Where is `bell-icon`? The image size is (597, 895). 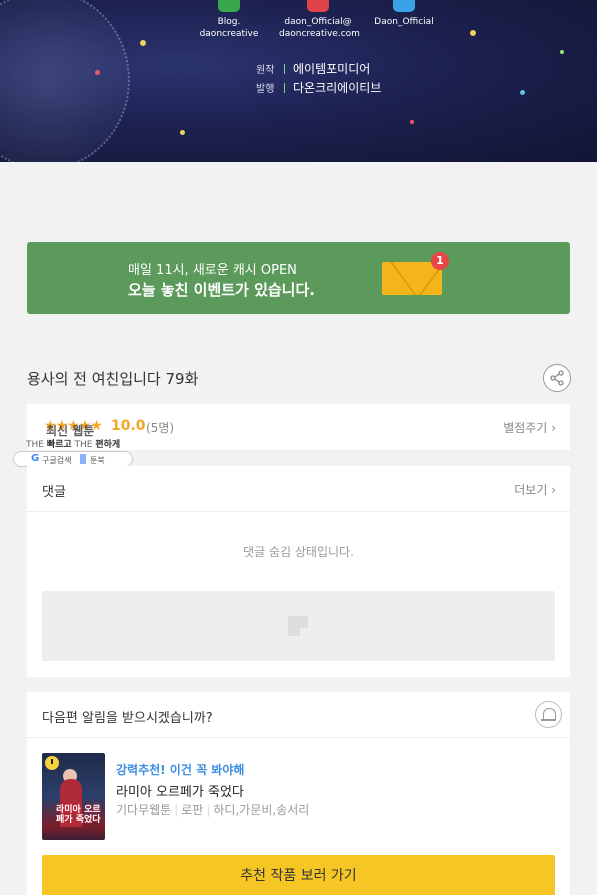 bell-icon is located at coordinates (548, 714).